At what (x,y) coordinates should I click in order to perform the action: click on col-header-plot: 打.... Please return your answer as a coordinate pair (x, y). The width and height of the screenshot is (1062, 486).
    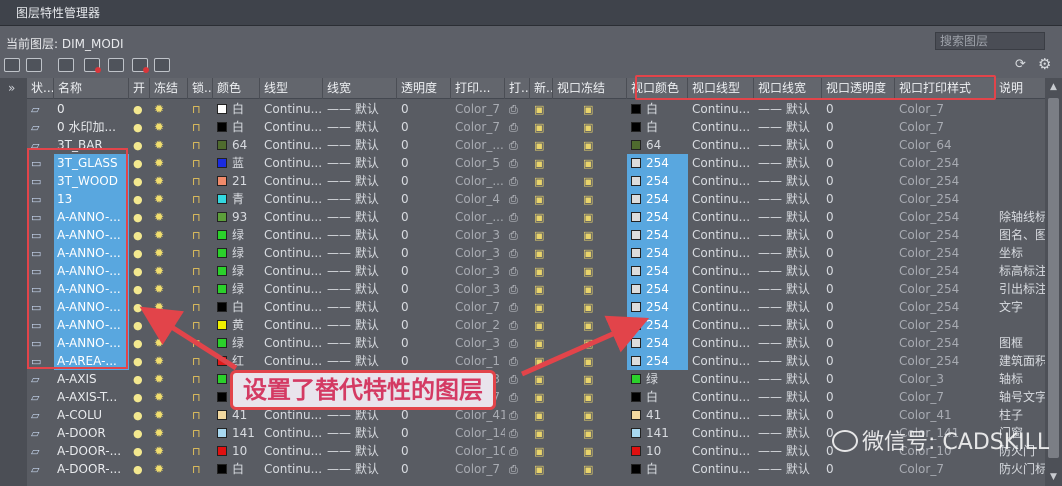
    Looking at the image, I should click on (517, 88).